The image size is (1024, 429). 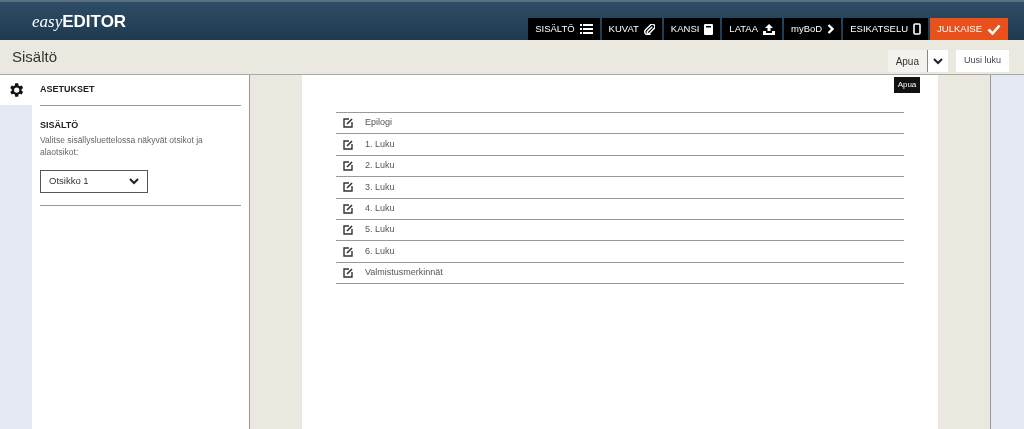 I want to click on chapter-title: 4. Luku, so click(x=380, y=209).